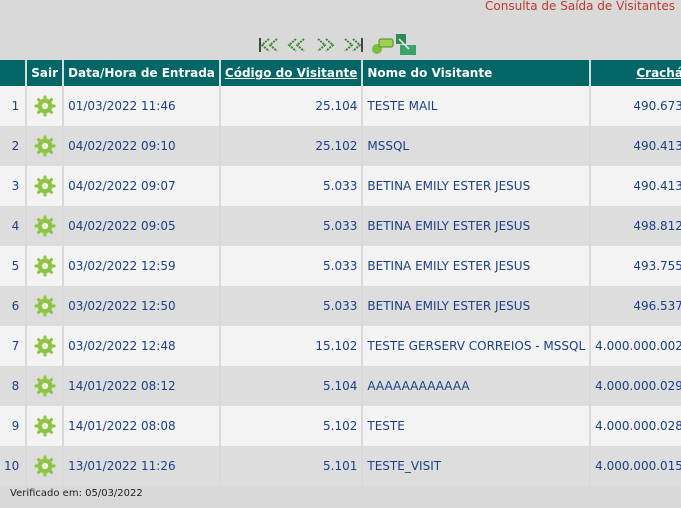  What do you see at coordinates (141, 386) in the screenshot?
I see `entry-datetime: 14/01/2022 08:12` at bounding box center [141, 386].